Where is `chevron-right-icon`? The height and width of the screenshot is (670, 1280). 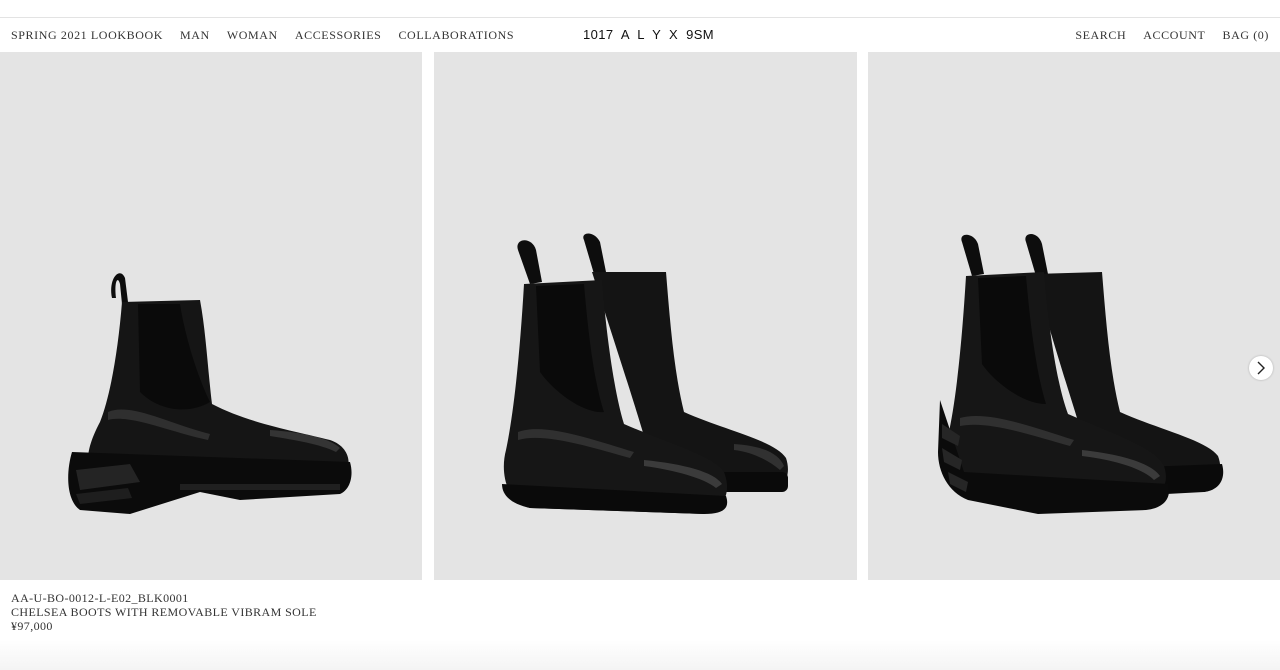 chevron-right-icon is located at coordinates (1261, 368).